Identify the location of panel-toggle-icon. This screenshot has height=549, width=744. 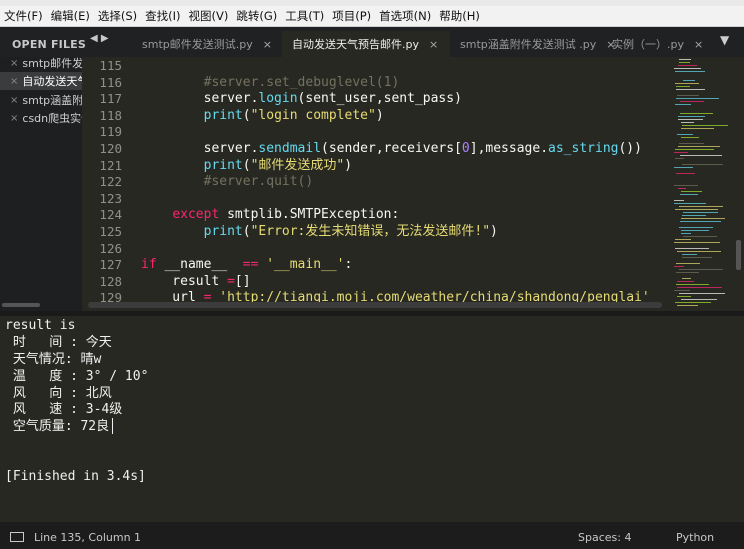
(17, 537).